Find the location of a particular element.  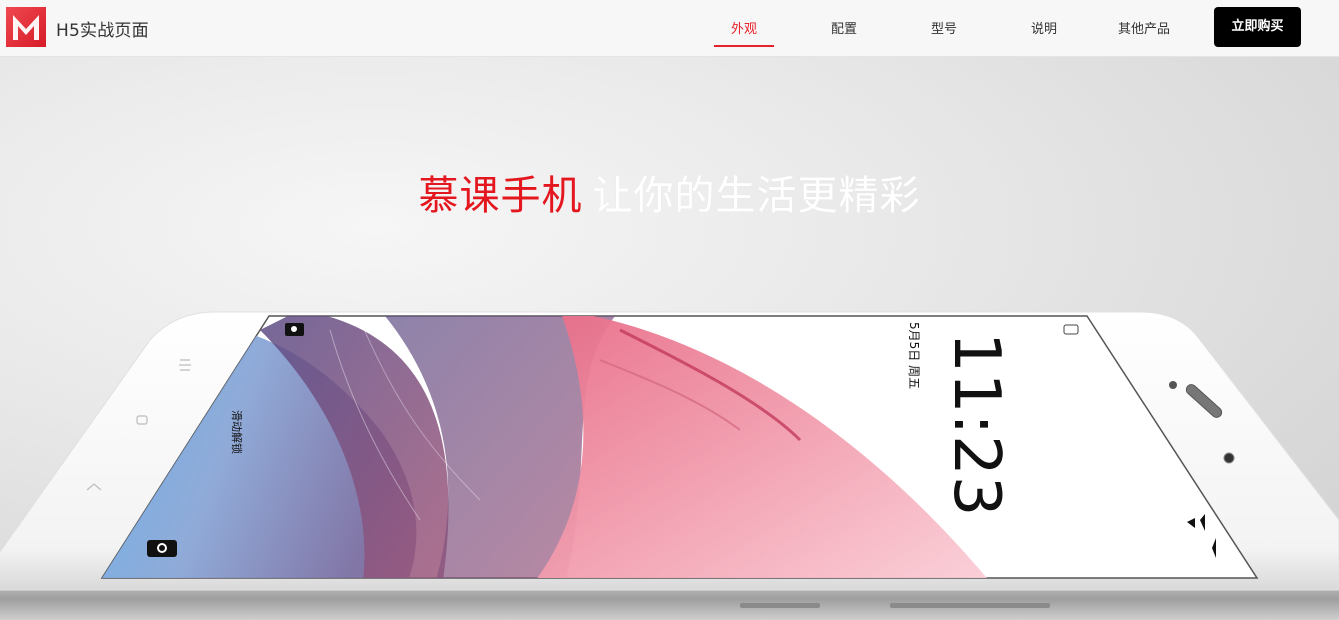

nav-item-manual: 说明 is located at coordinates (1044, 27).